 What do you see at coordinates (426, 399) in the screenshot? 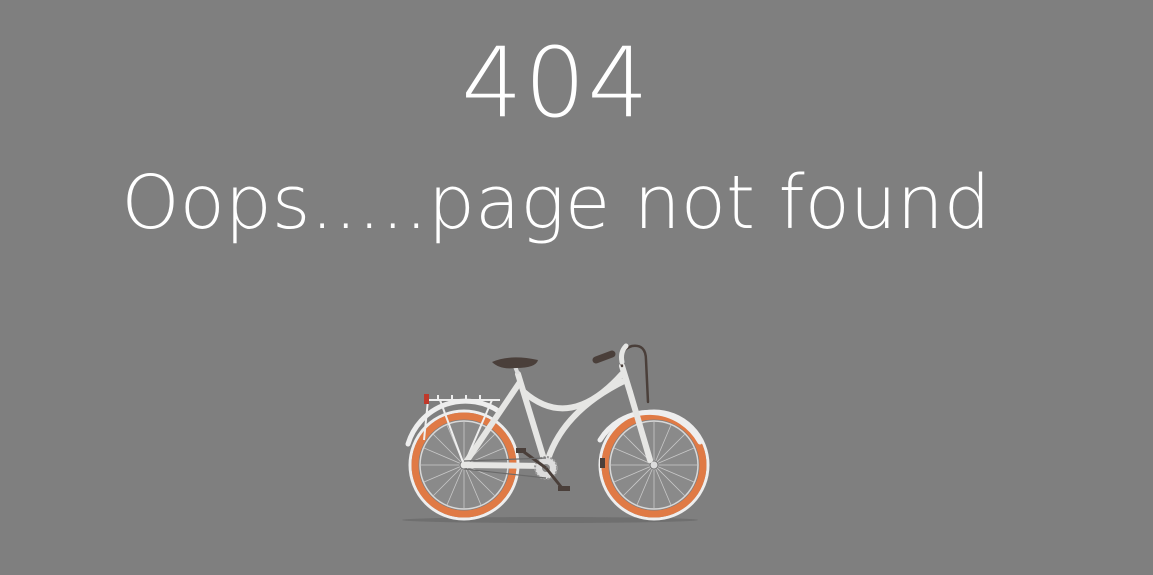
I see `rear-reflector` at bounding box center [426, 399].